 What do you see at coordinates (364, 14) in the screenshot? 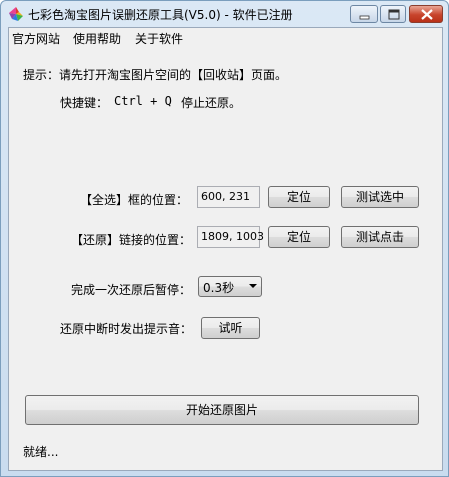
I see `minimize-button` at bounding box center [364, 14].